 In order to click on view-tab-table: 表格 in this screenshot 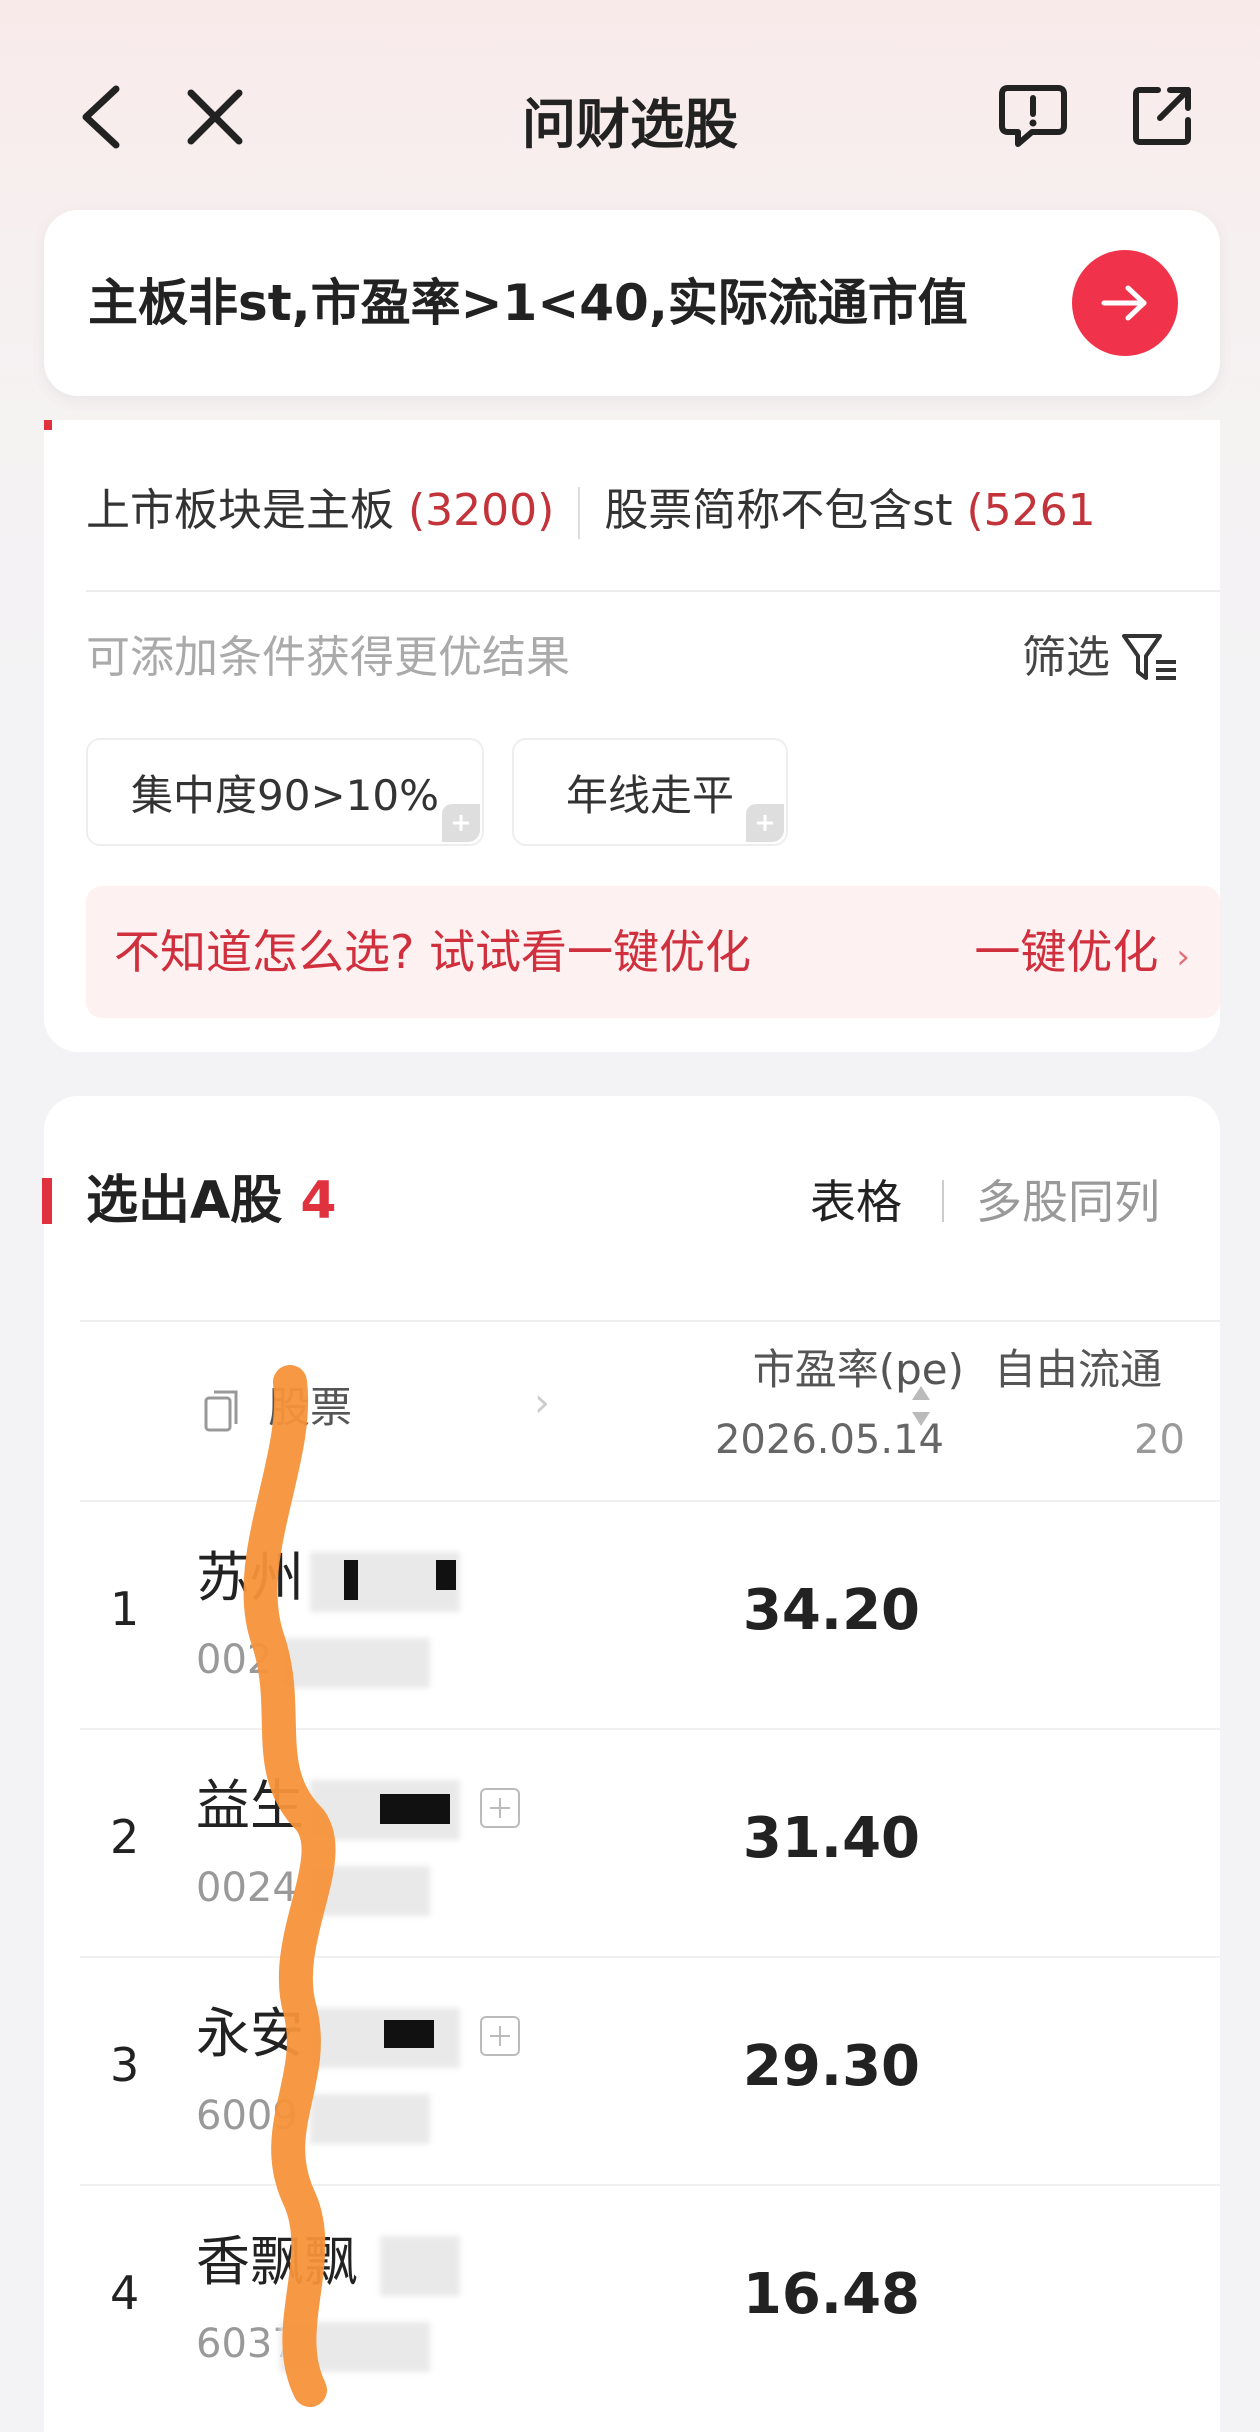, I will do `click(856, 1202)`.